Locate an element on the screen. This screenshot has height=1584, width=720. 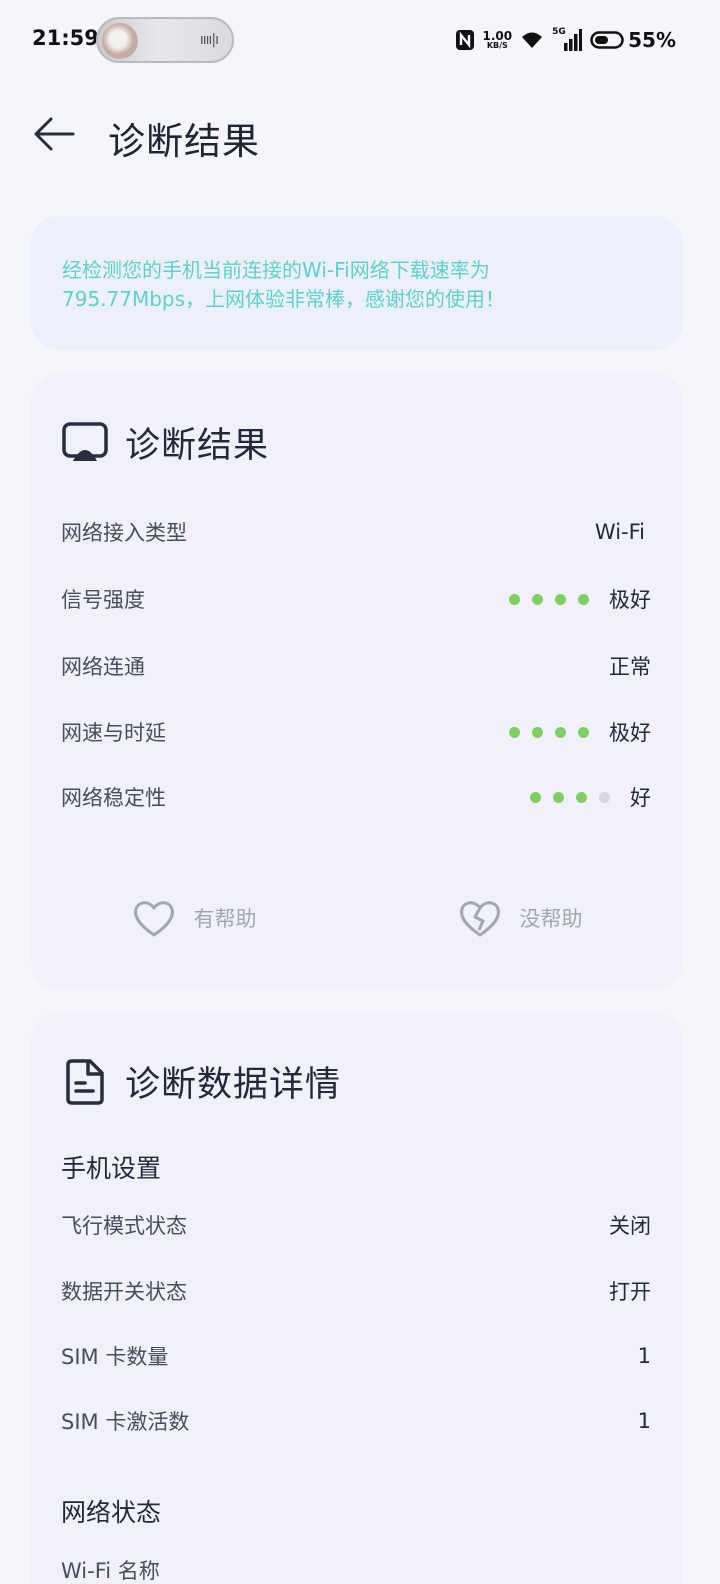
net-speed-unit: KB/S is located at coordinates (497, 45).